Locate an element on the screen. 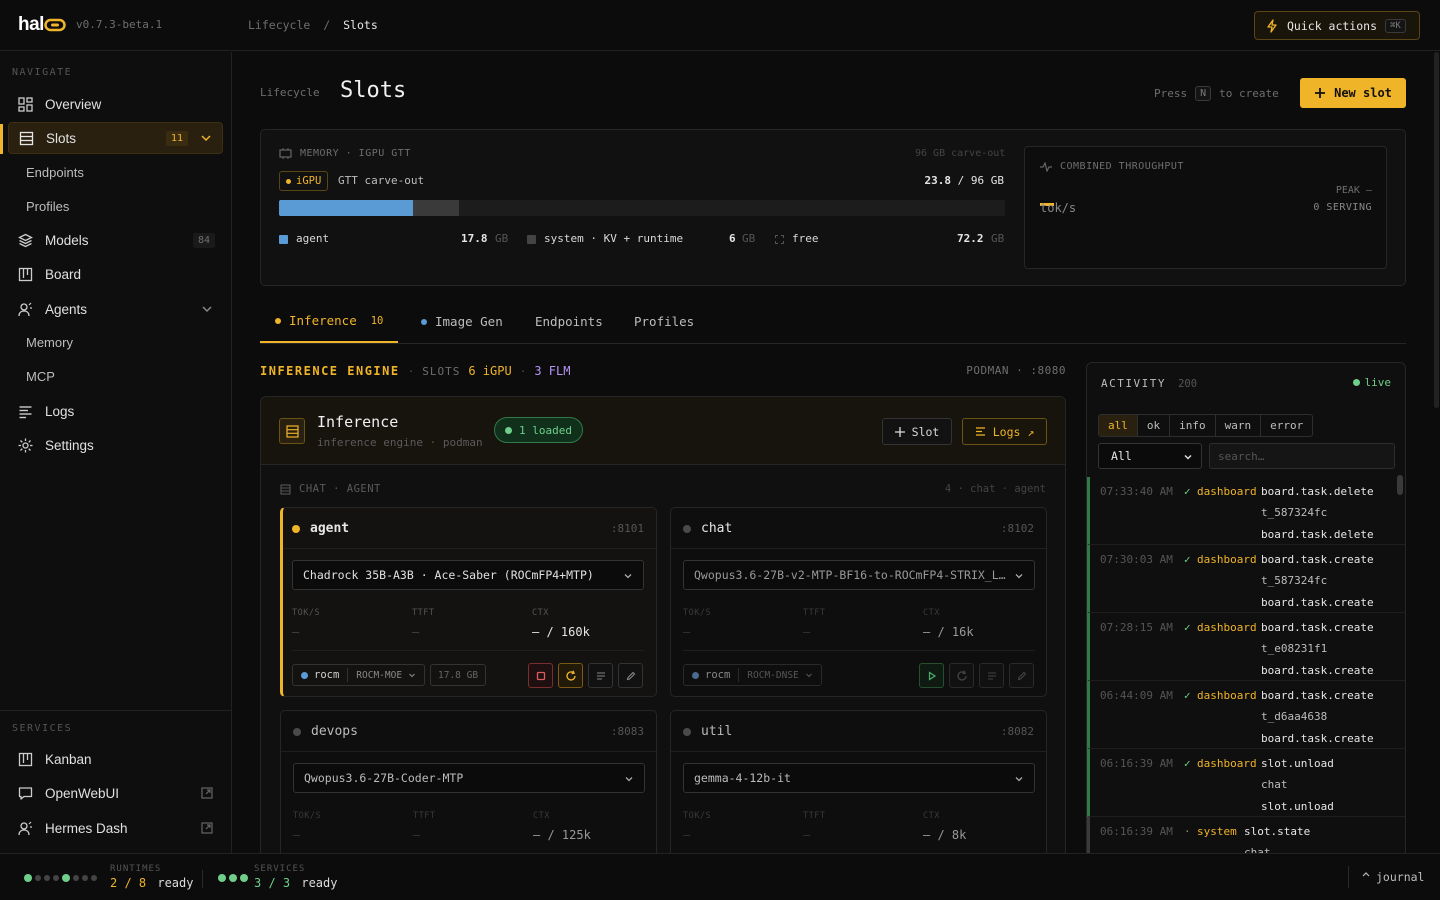 The width and height of the screenshot is (1440, 900). filter-all: all is located at coordinates (1118, 425).